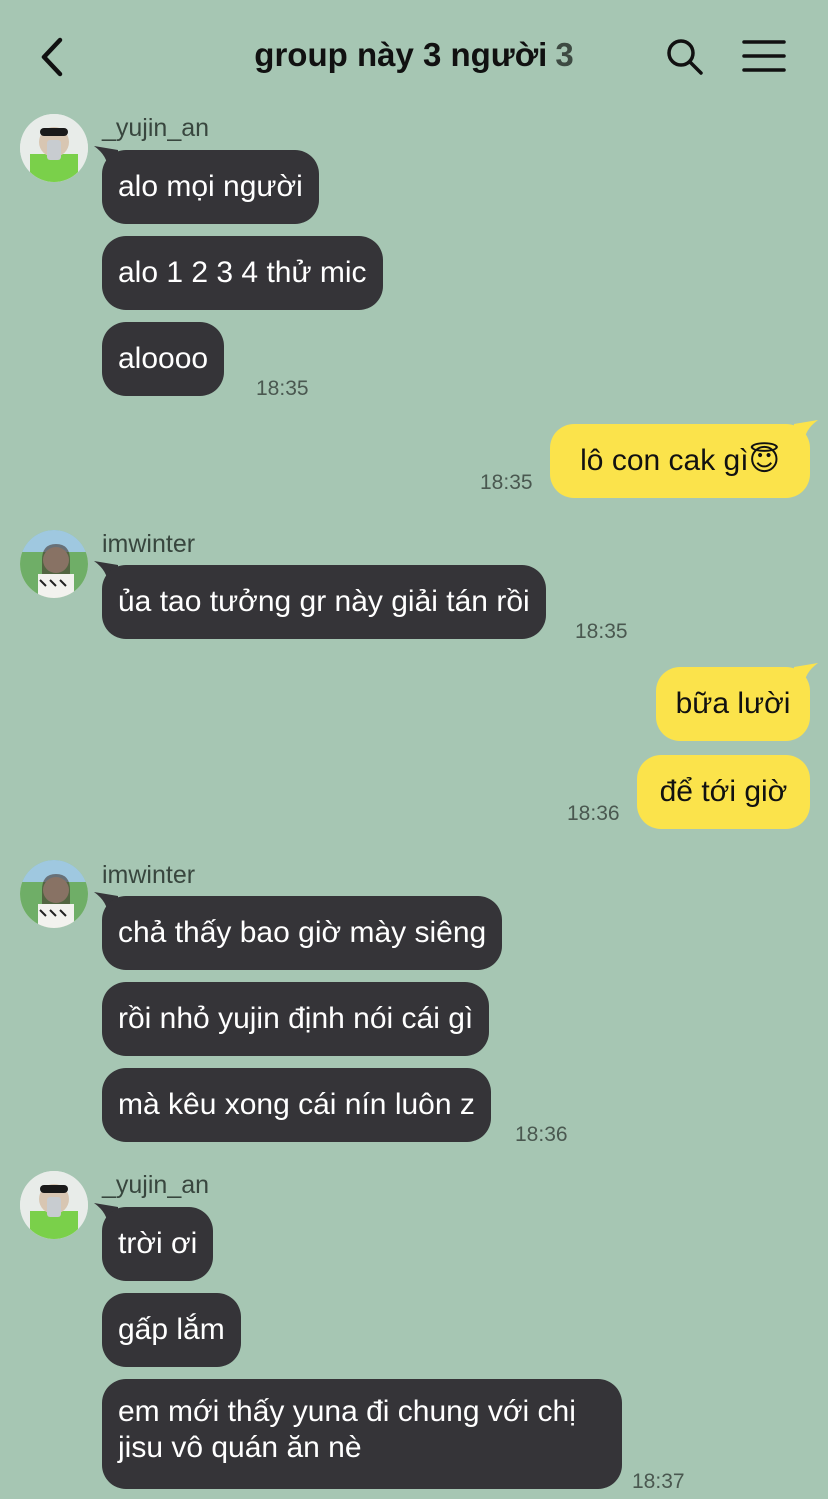  What do you see at coordinates (723, 792) in the screenshot?
I see `message-bubble: để tới giờ` at bounding box center [723, 792].